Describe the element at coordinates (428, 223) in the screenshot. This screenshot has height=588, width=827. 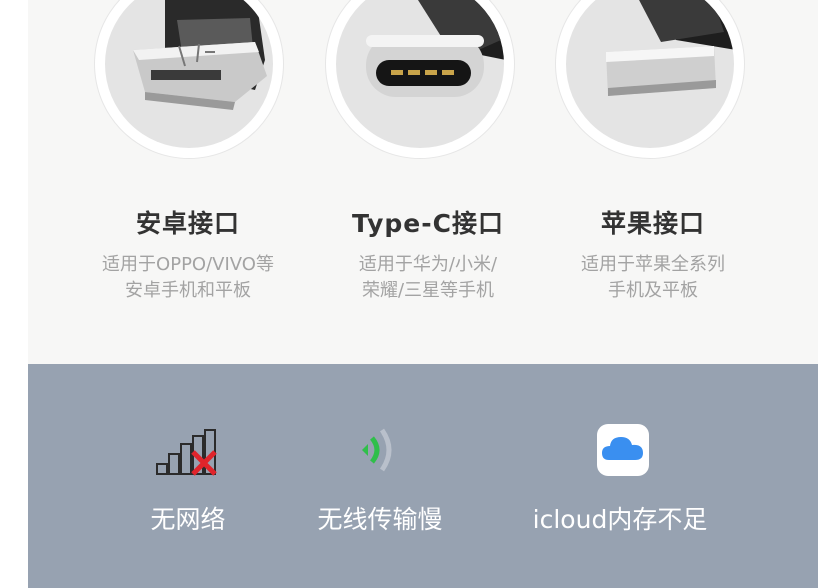
I see `connector-title-typec: Type-C接口` at that location.